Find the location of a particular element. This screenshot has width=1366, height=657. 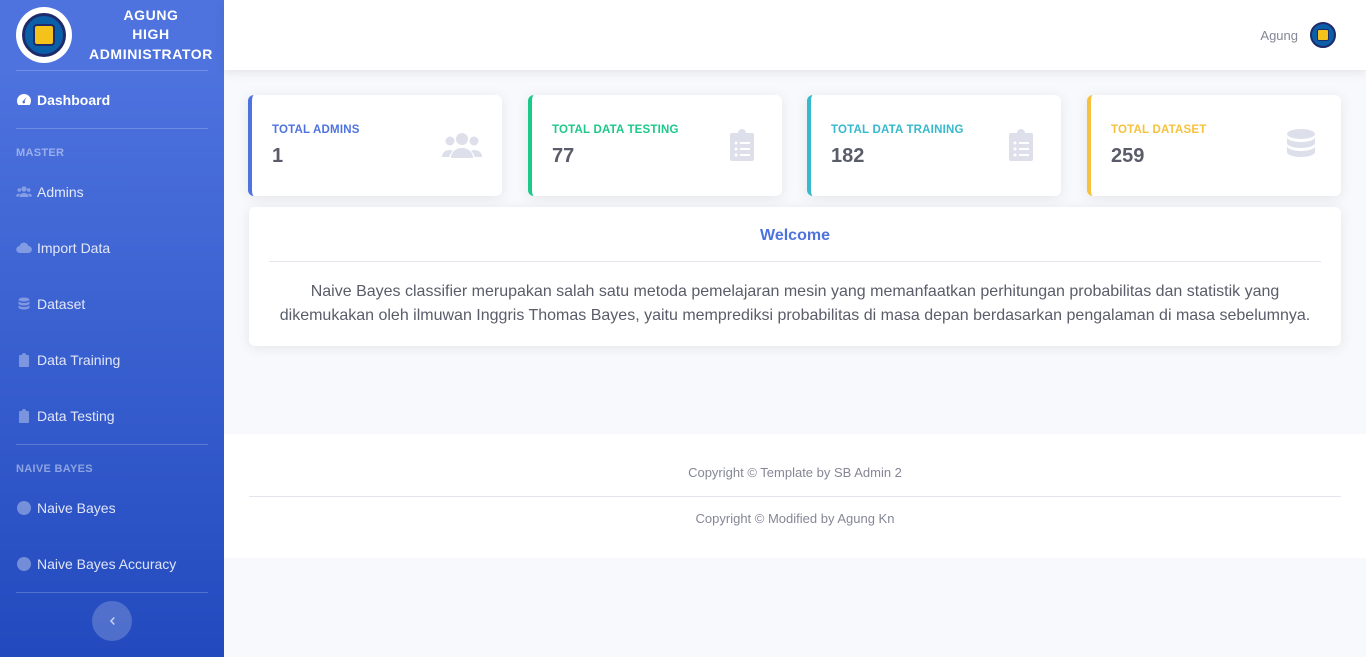

stat-label: TOTAL ADMINS is located at coordinates (316, 130).